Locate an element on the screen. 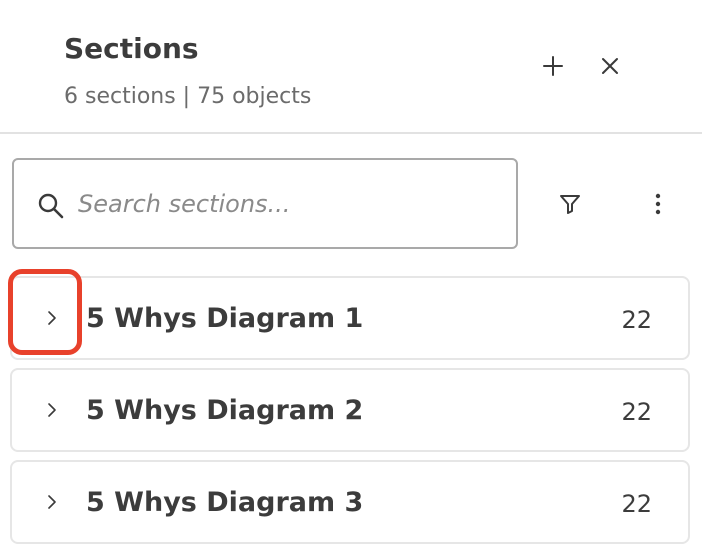  close-icon is located at coordinates (610, 68).